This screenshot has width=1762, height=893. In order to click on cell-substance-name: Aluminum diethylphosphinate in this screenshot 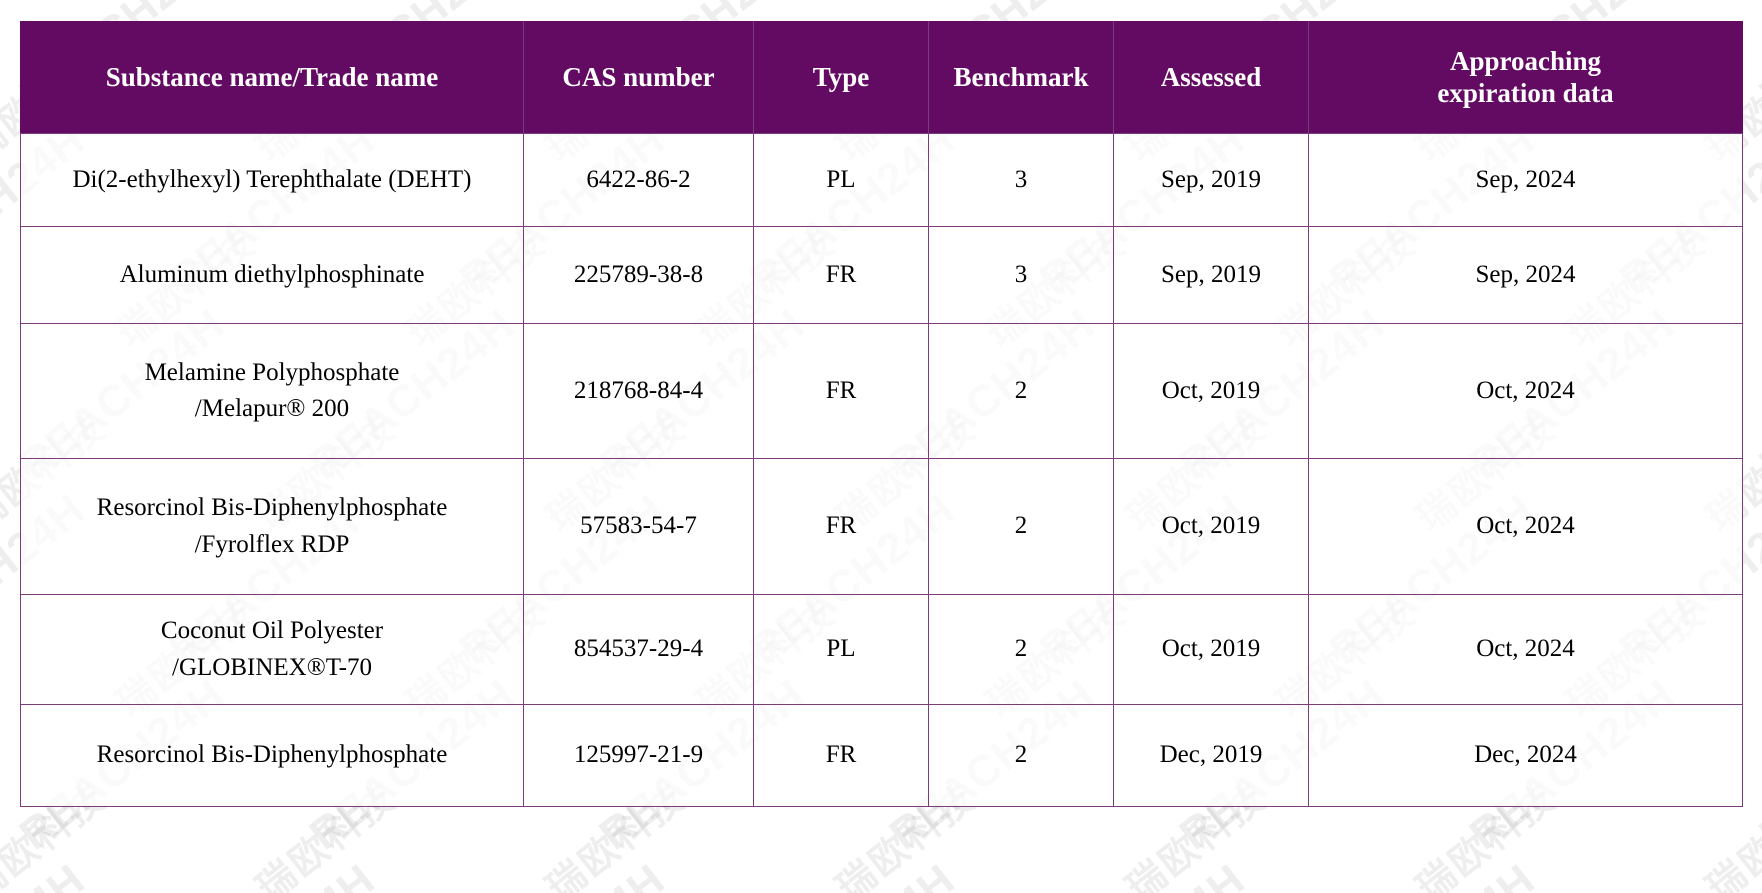, I will do `click(272, 275)`.